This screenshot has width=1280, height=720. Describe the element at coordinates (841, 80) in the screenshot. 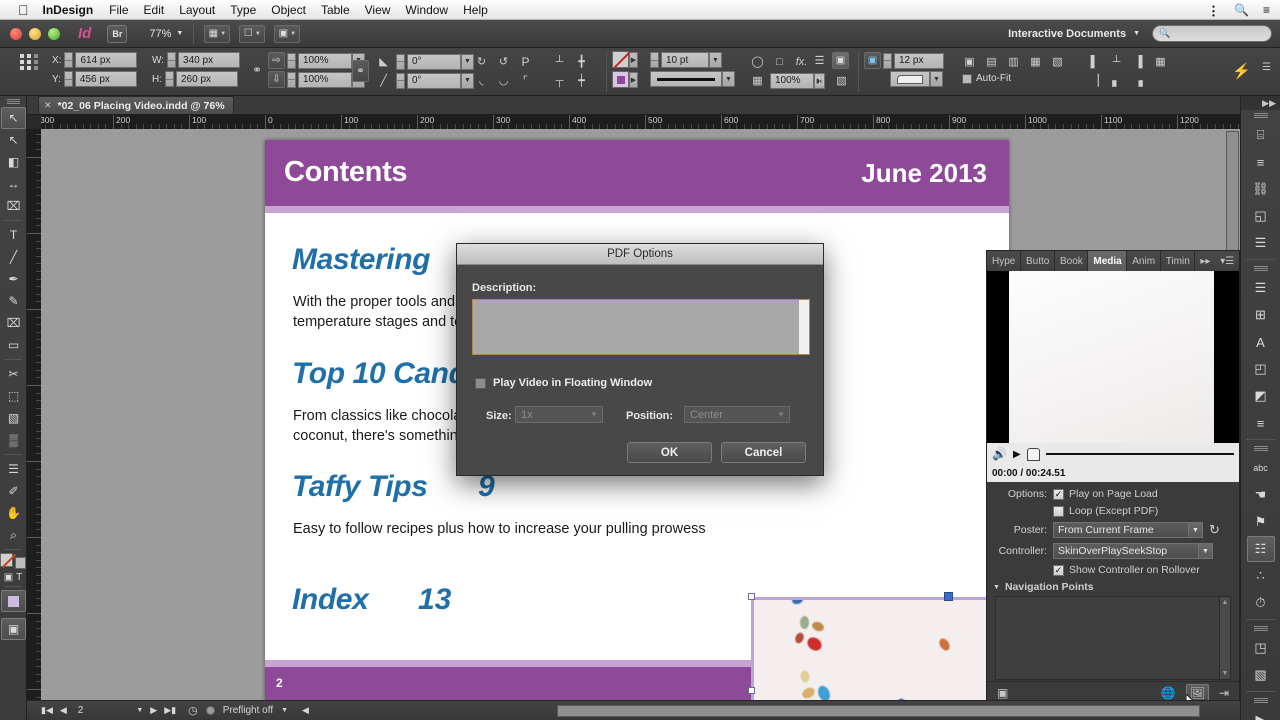

I see `text-align-bottom-icon: ▧` at that location.